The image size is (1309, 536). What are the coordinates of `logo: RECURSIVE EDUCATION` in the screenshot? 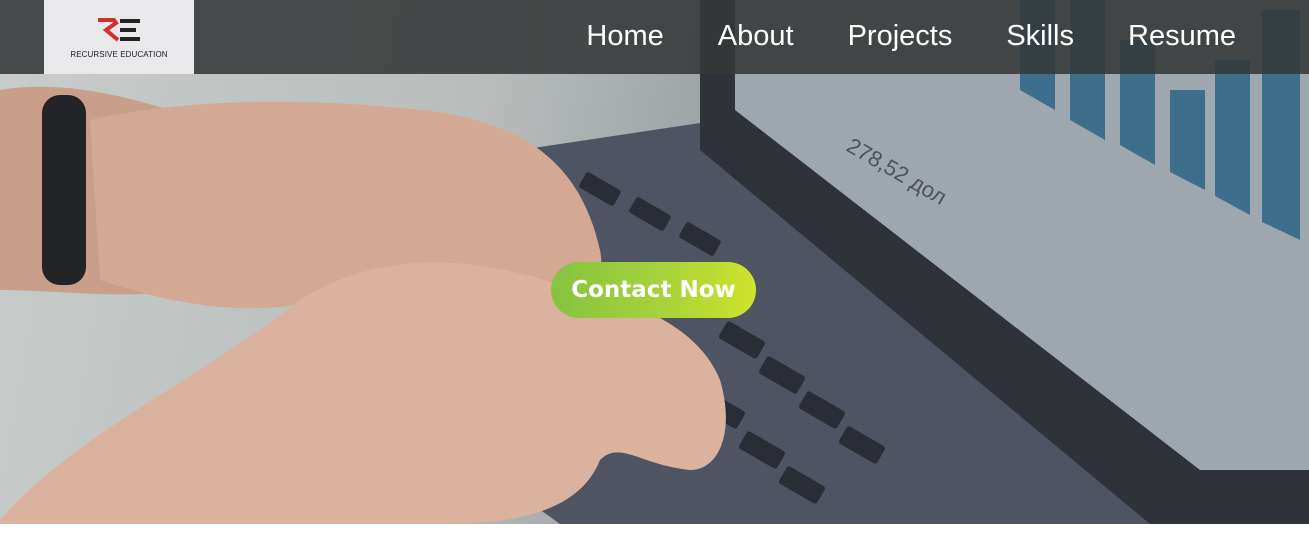 It's located at (119, 37).